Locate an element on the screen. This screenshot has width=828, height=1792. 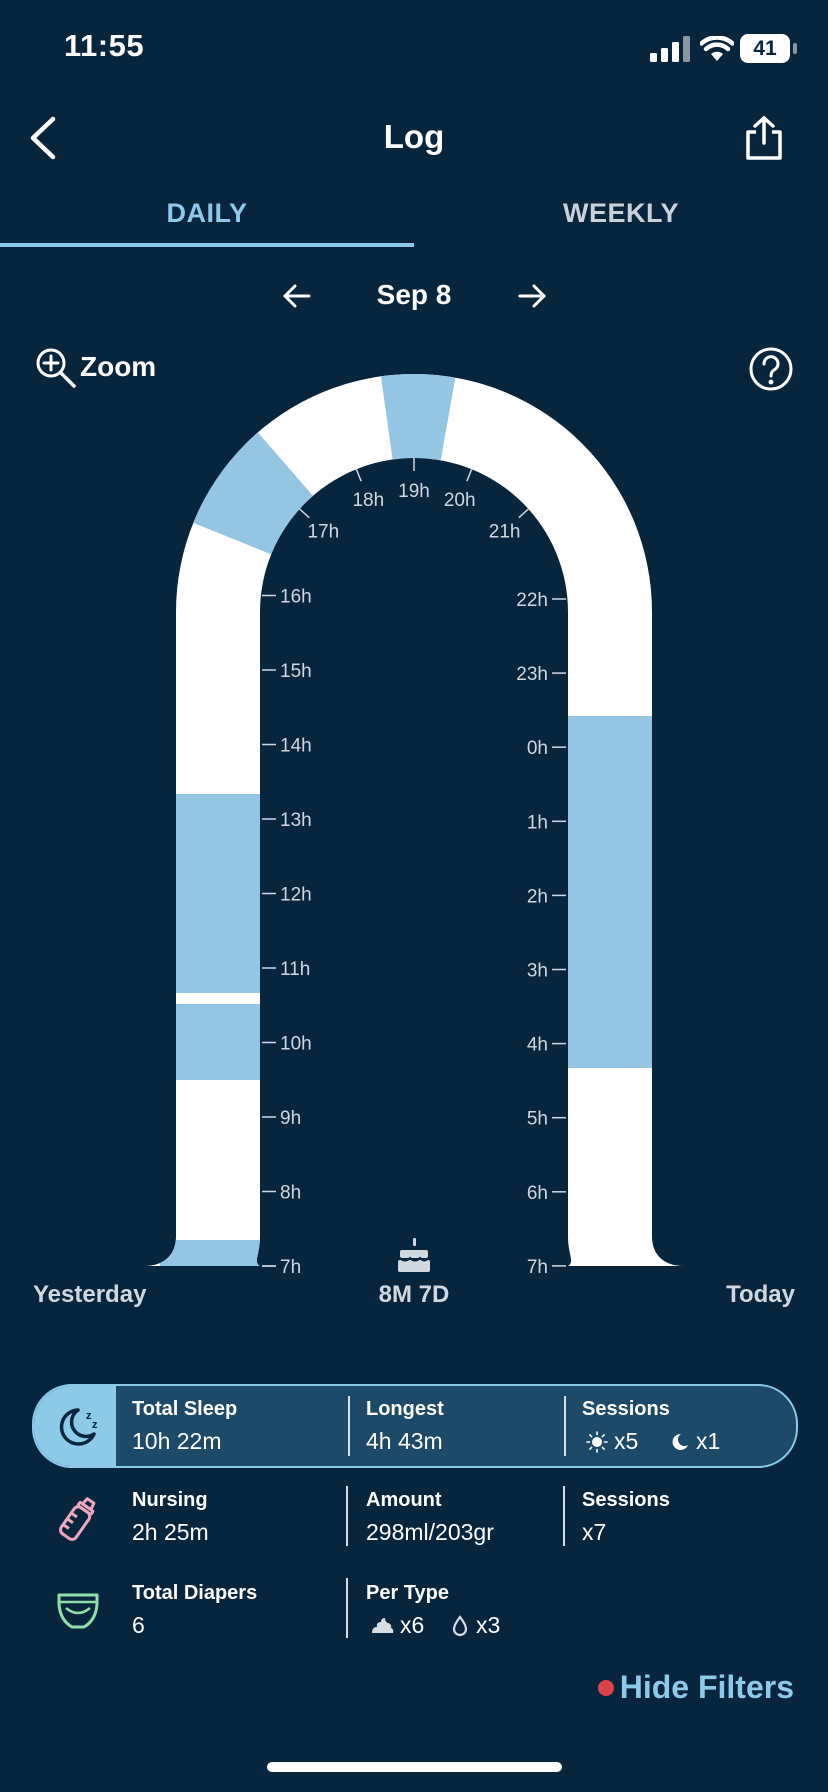
wet-count: x3 is located at coordinates (488, 1625).